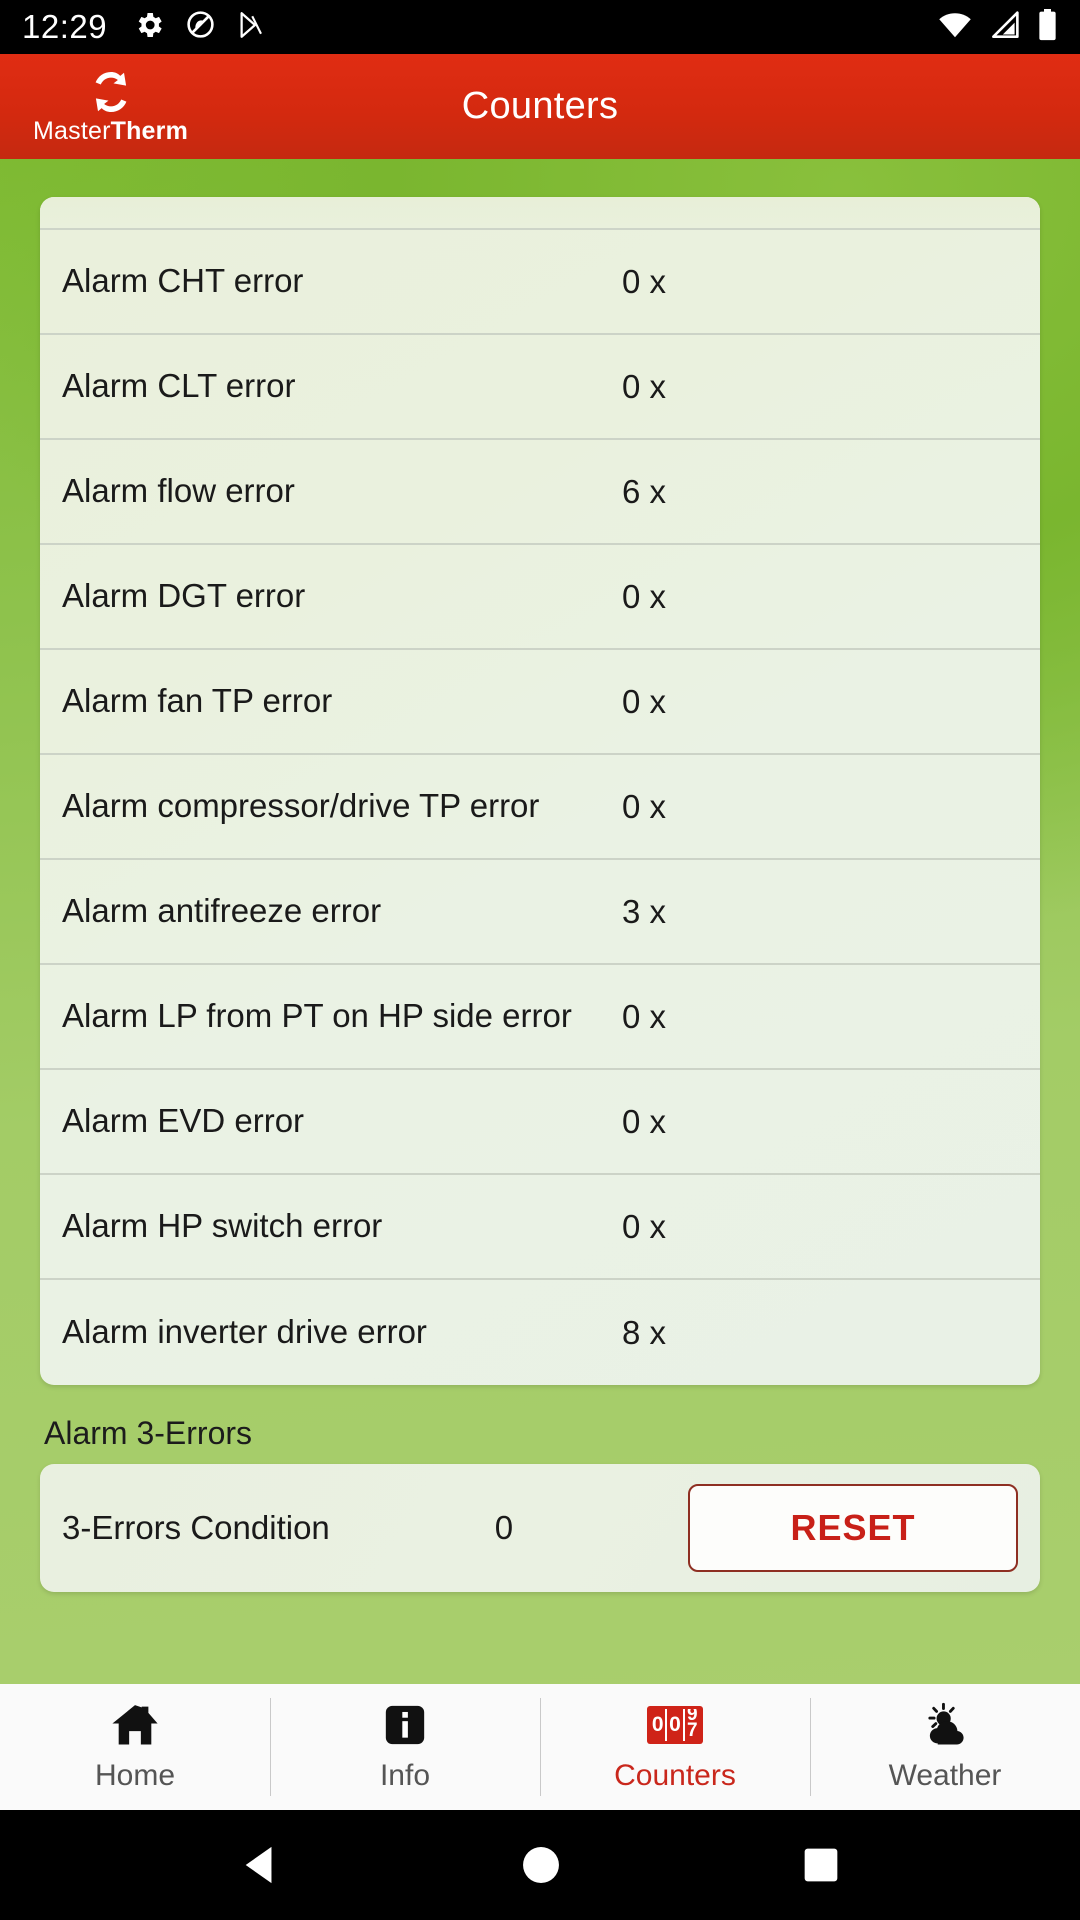  What do you see at coordinates (179, 386) in the screenshot?
I see `counter-label: Alarm CLT error` at bounding box center [179, 386].